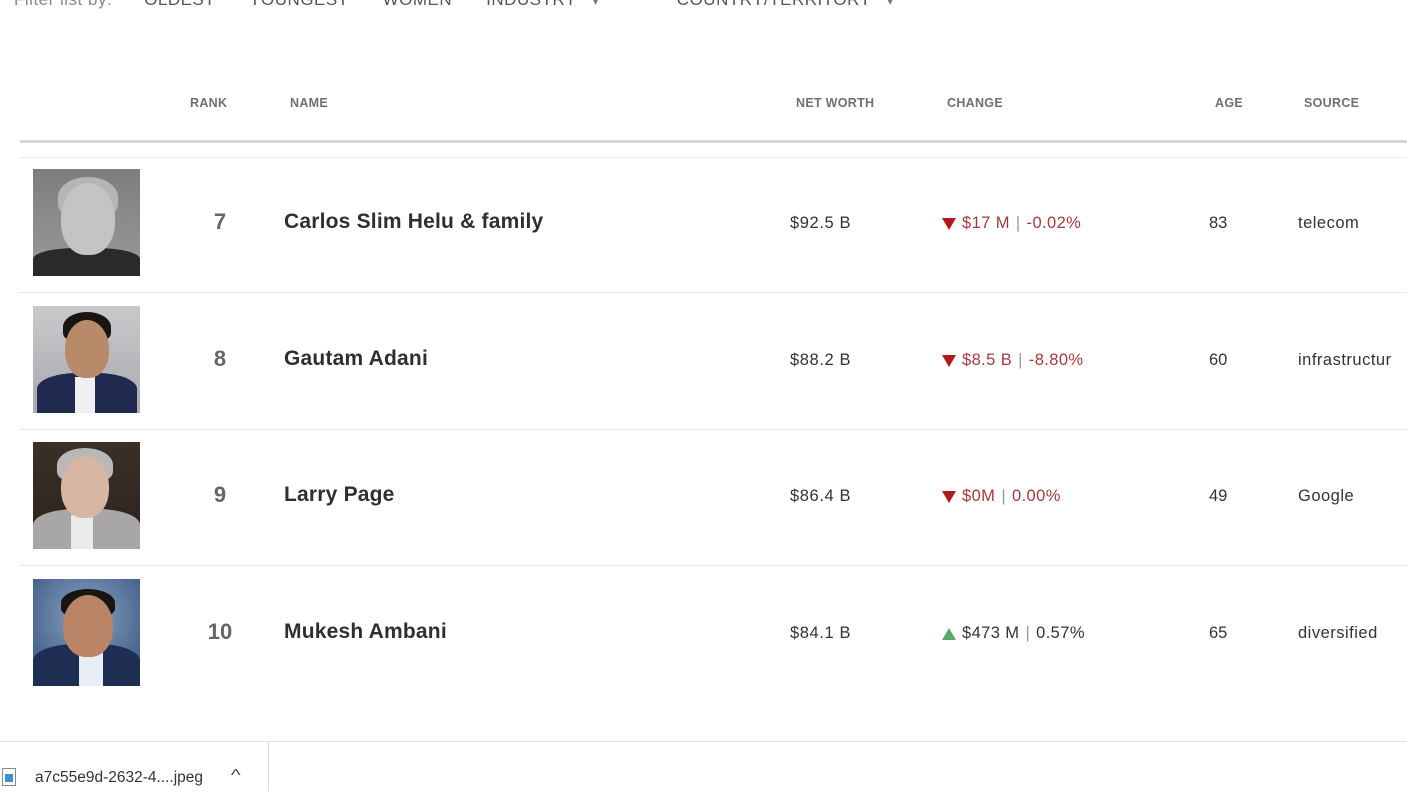 The width and height of the screenshot is (1407, 791). What do you see at coordinates (1218, 360) in the screenshot?
I see `age-value: 60` at bounding box center [1218, 360].